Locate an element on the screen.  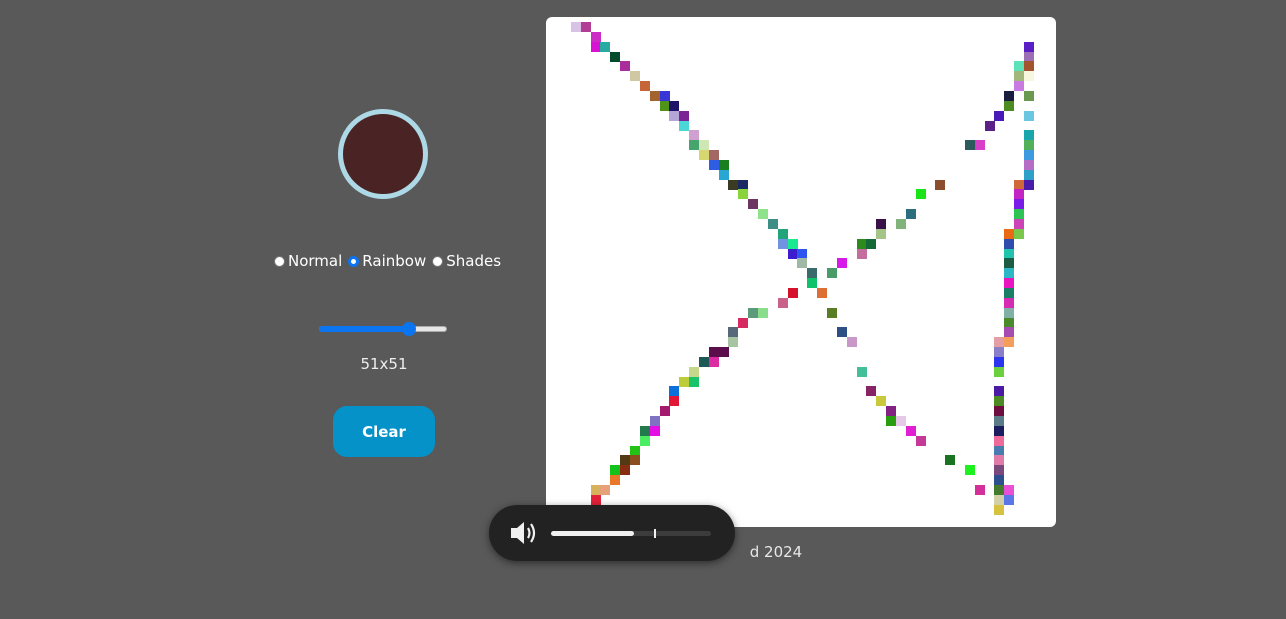
mode-shades: Shades is located at coordinates (466, 261).